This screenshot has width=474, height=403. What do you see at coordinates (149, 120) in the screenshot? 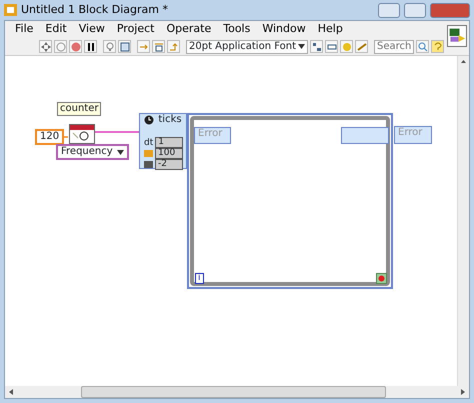
I see `clock-icon` at bounding box center [149, 120].